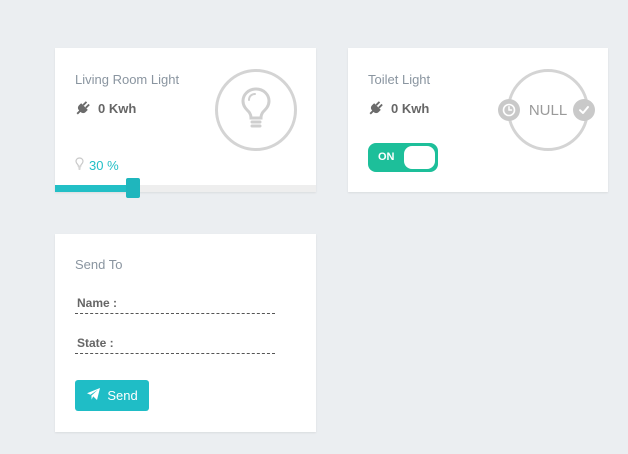  Describe the element at coordinates (97, 303) in the screenshot. I see `name-label: Name :` at that location.